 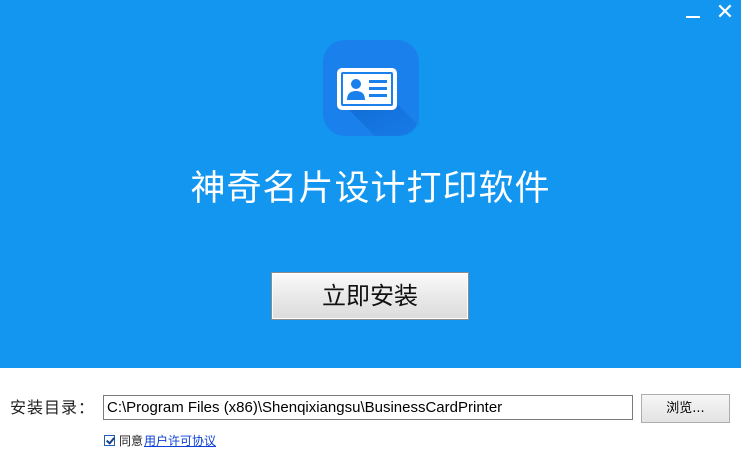 I want to click on install-dir-label: 安装目录：, so click(x=53, y=407).